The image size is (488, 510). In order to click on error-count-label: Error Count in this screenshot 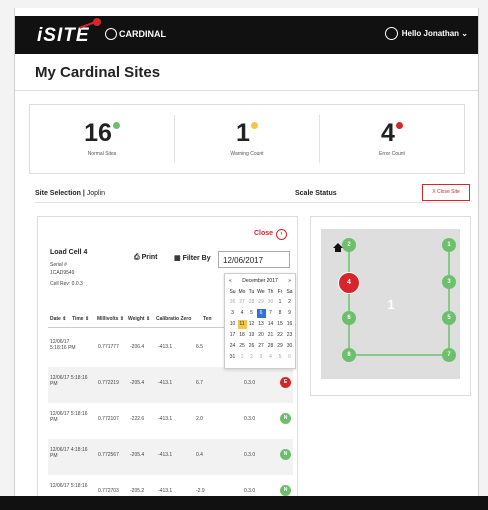, I will do `click(392, 154)`.